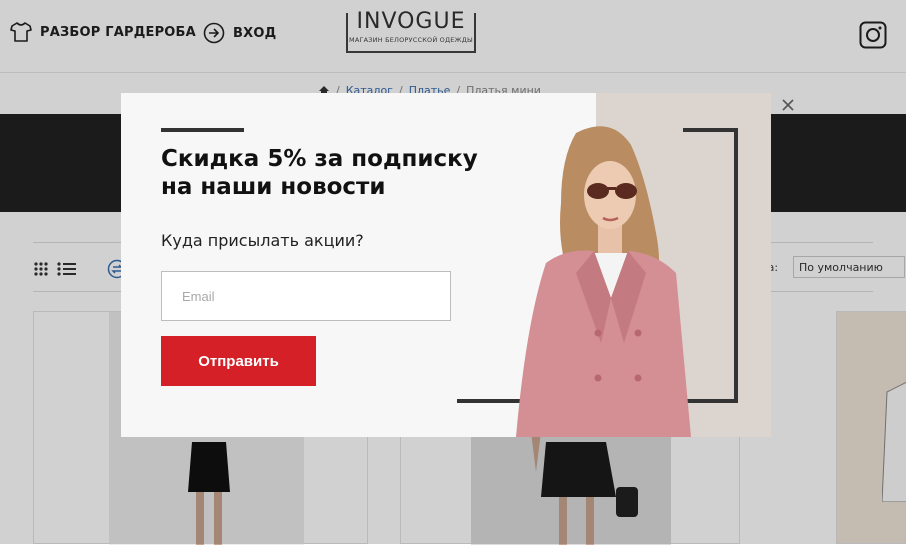 This screenshot has width=906, height=545. What do you see at coordinates (273, 187) in the screenshot?
I see `popup-title-line: на наши новости` at bounding box center [273, 187].